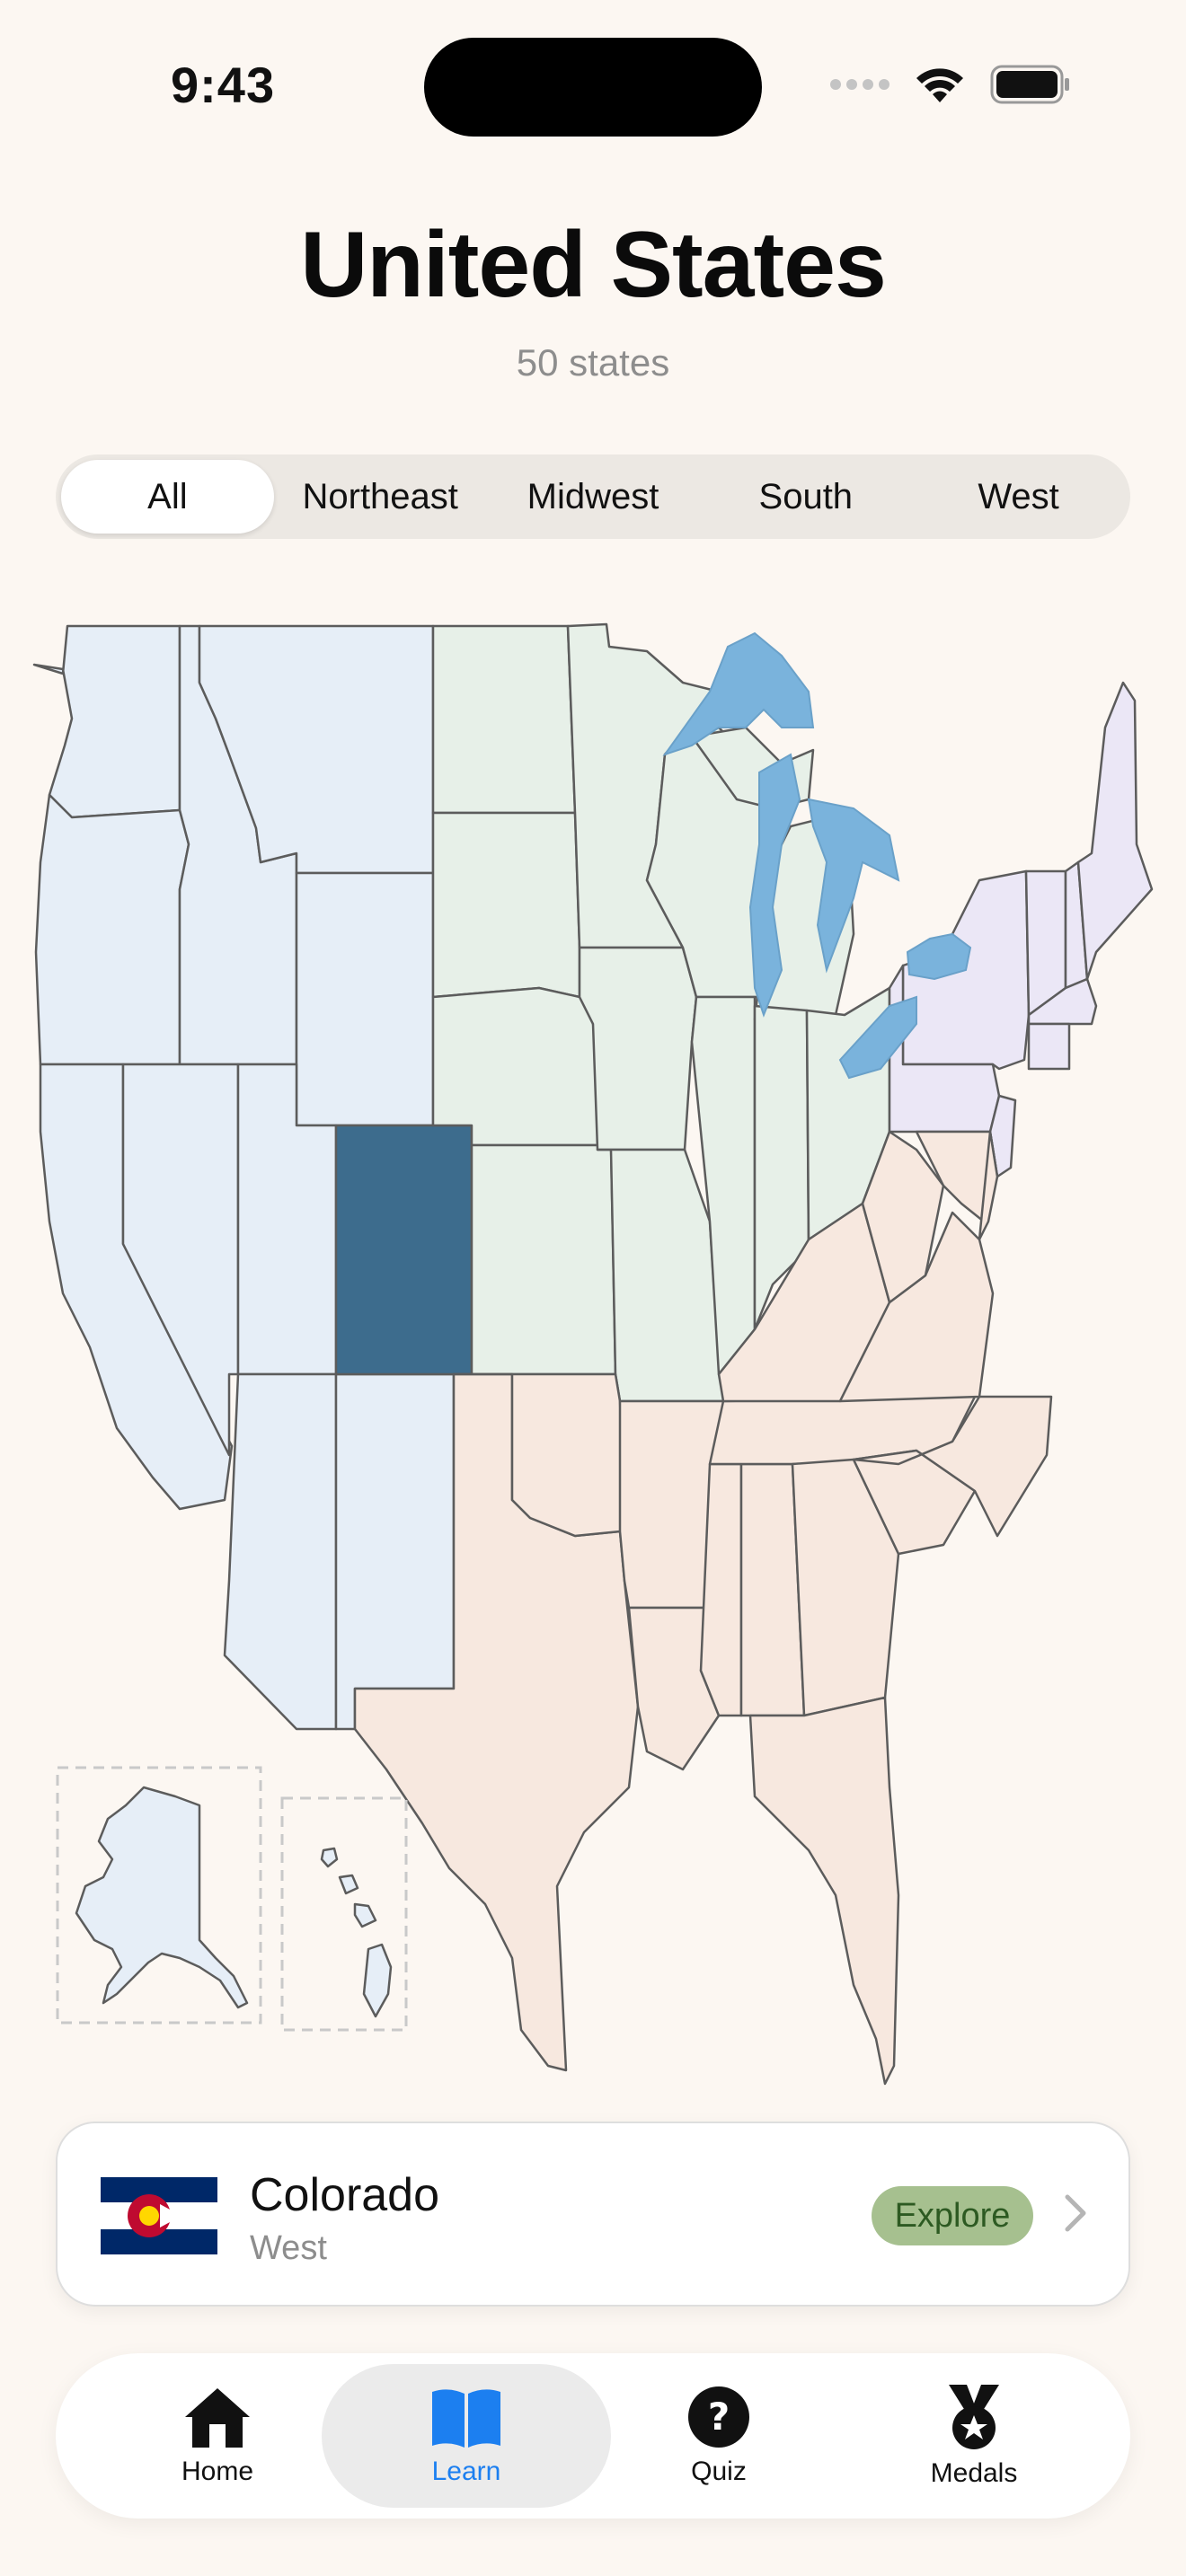 This screenshot has width=1186, height=2576. What do you see at coordinates (404, 1250) in the screenshot?
I see `state-colorado` at bounding box center [404, 1250].